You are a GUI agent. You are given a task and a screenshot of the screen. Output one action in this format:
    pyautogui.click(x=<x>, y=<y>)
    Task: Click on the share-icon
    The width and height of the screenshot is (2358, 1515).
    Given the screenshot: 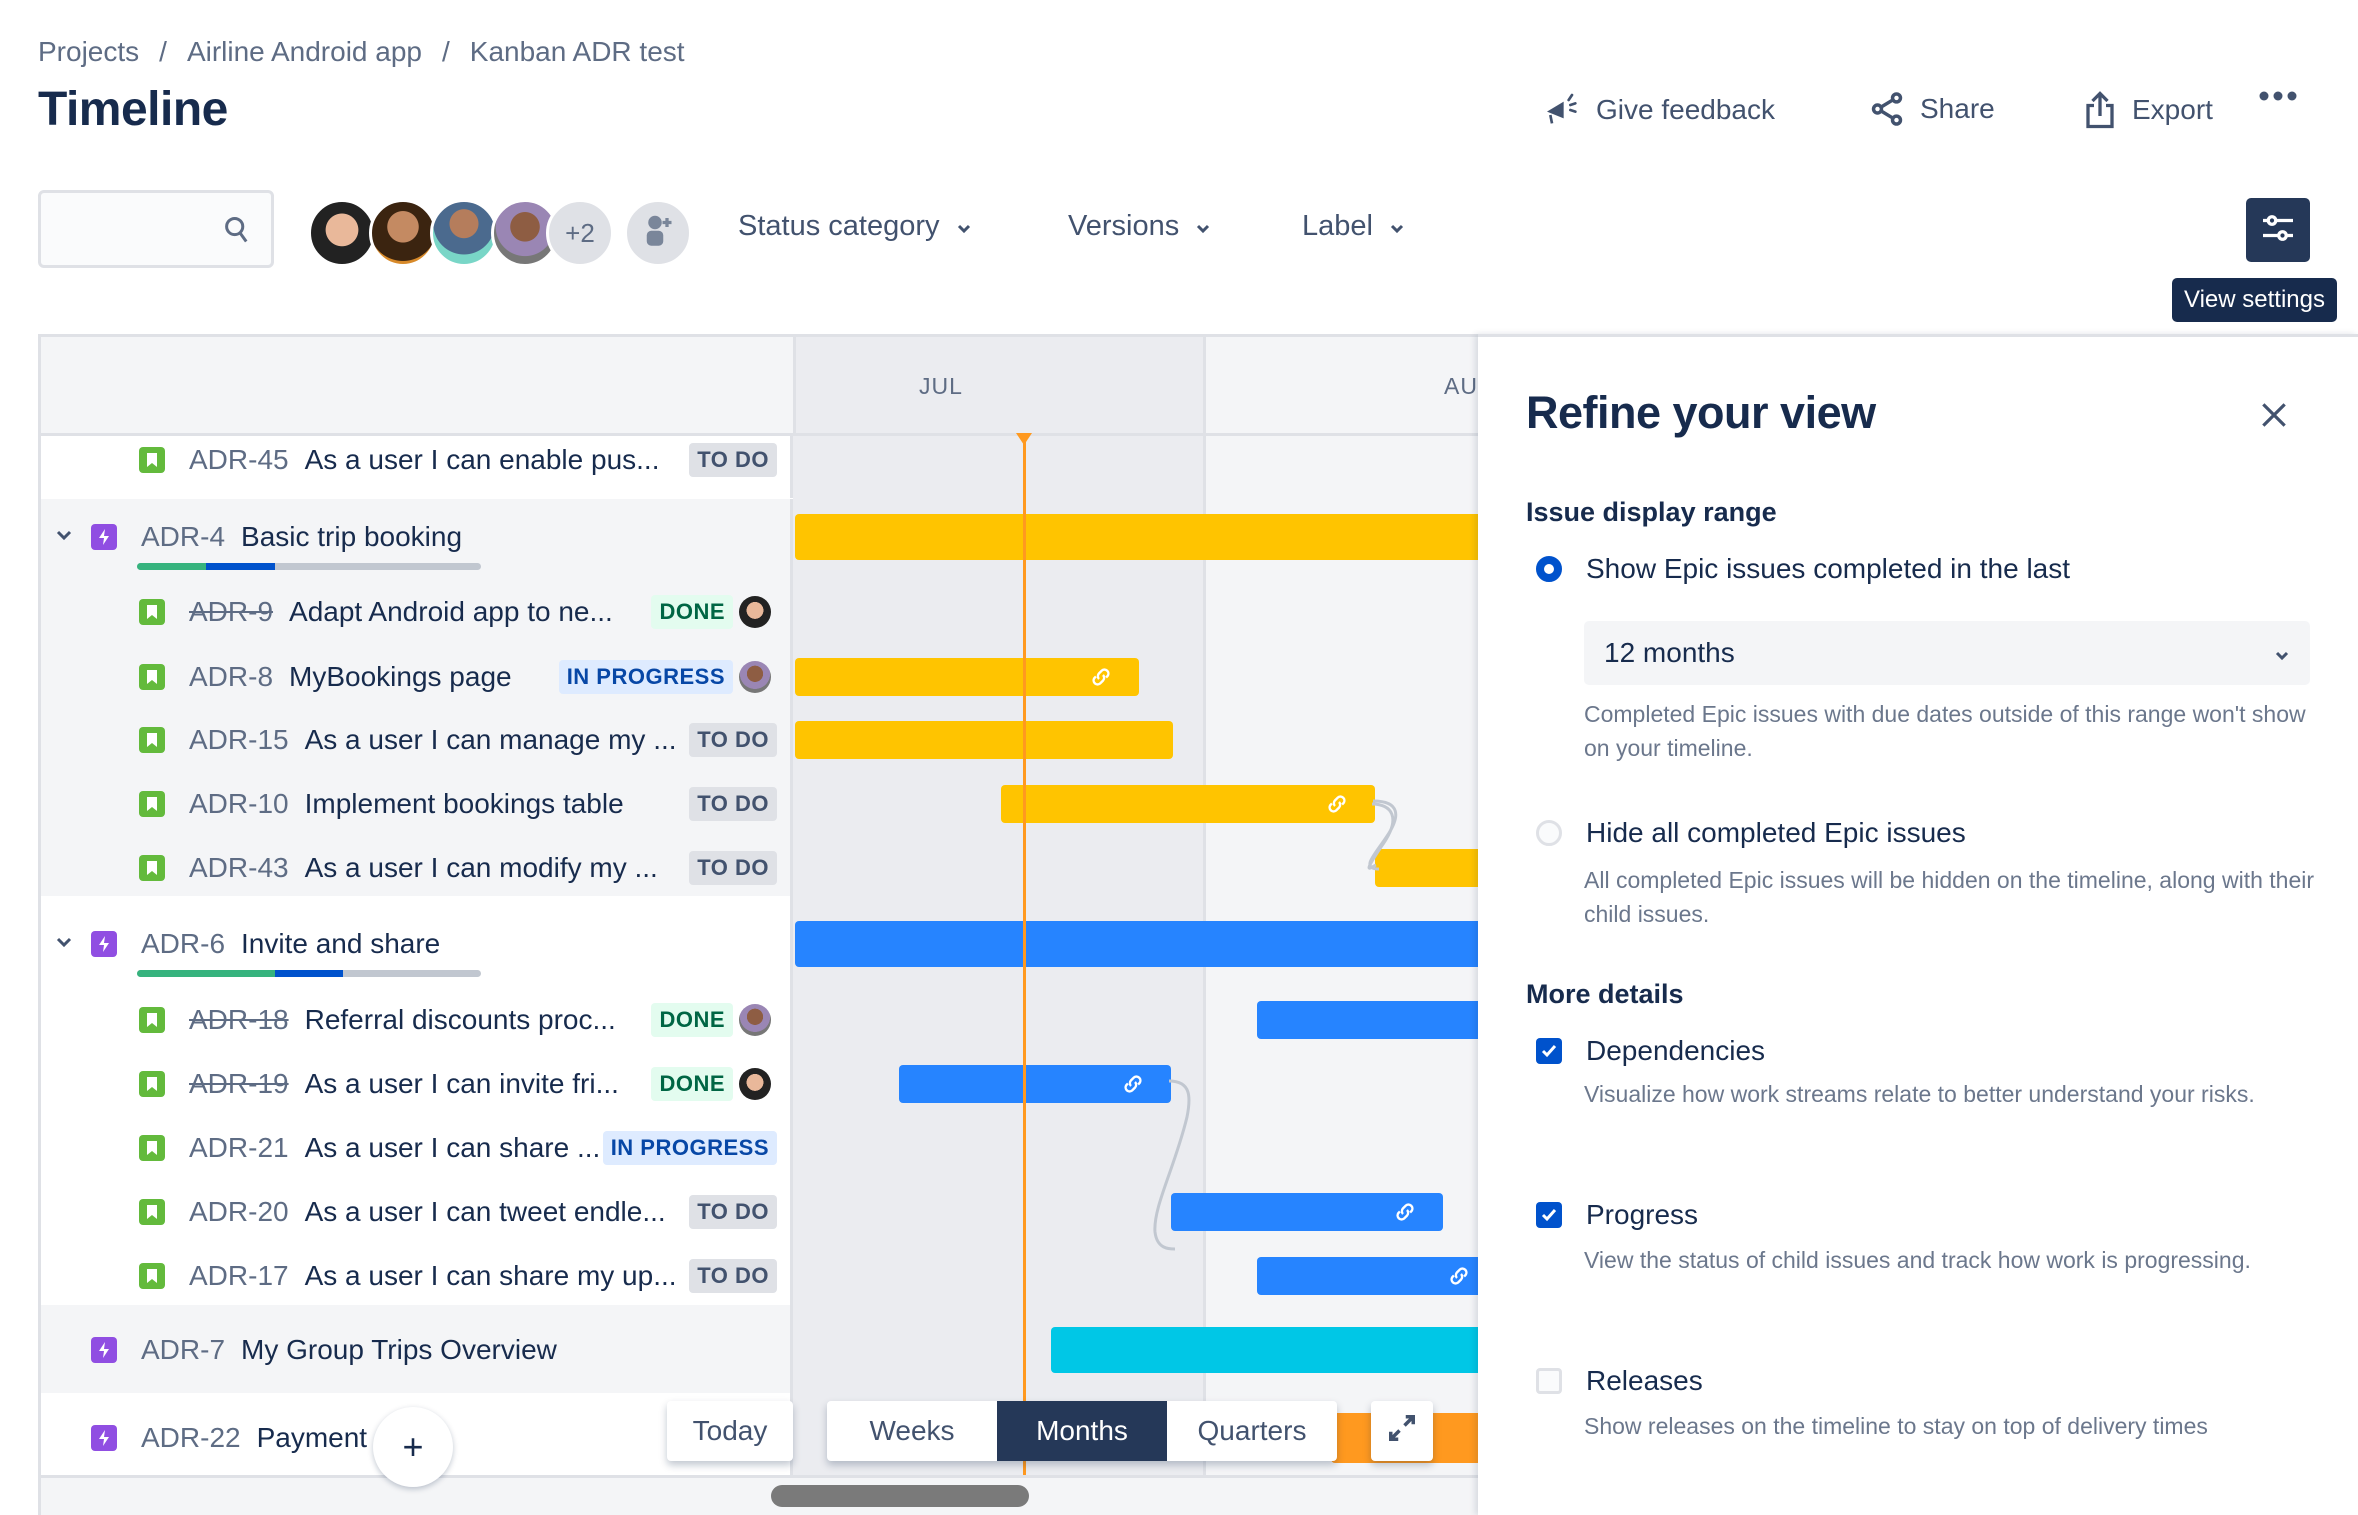 What is the action you would take?
    pyautogui.click(x=1887, y=109)
    